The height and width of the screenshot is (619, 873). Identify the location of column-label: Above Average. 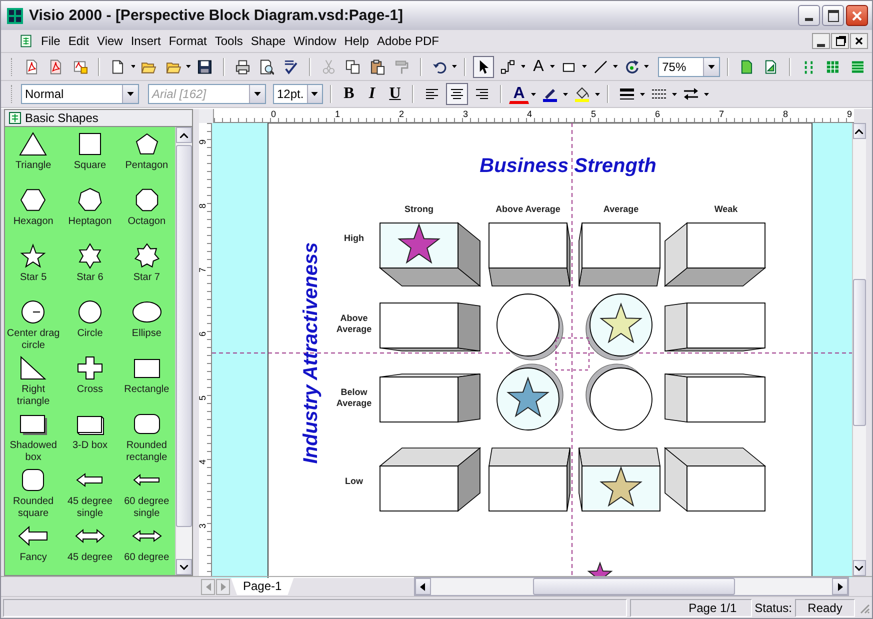
(527, 209).